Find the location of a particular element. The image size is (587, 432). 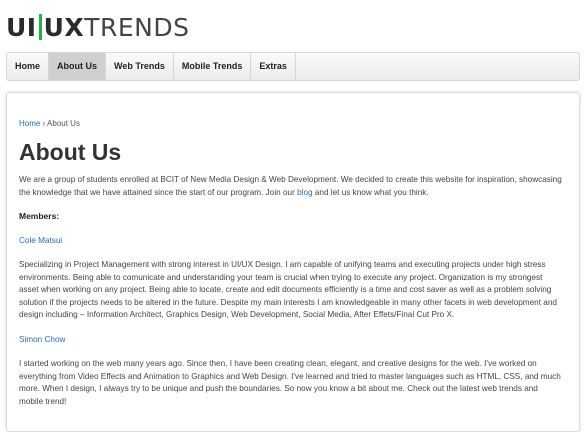

blog-link: blog is located at coordinates (304, 192).